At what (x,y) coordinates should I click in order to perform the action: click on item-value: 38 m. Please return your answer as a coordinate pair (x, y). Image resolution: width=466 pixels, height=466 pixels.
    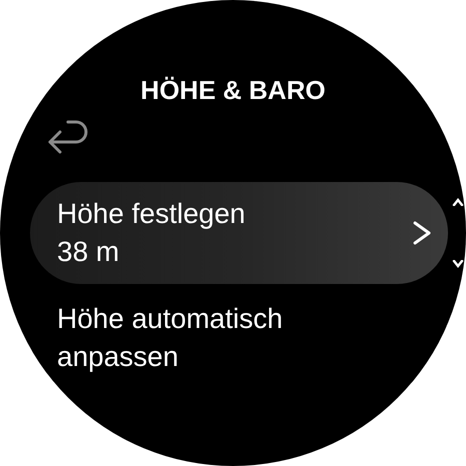
    Looking at the image, I should click on (88, 252).